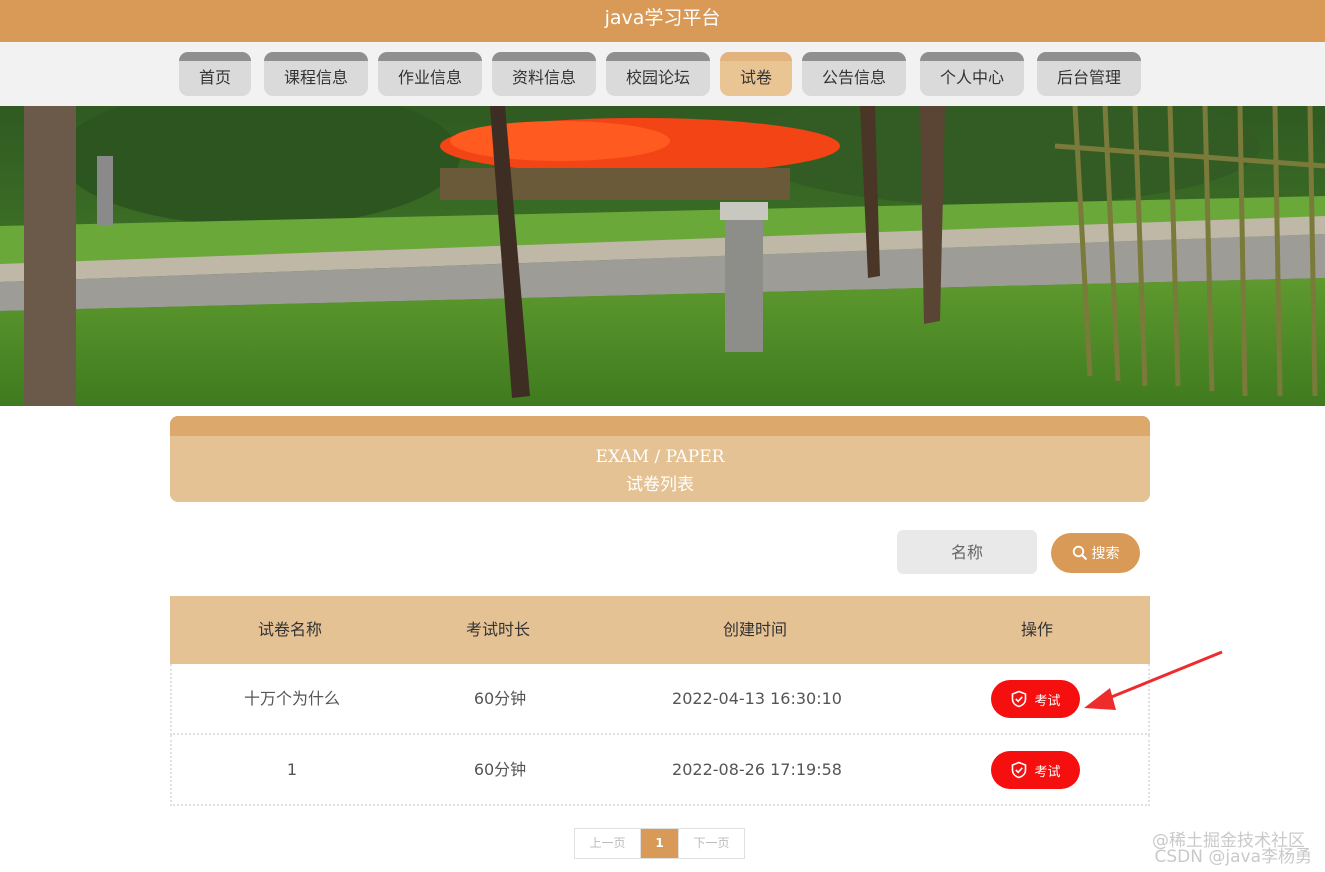 Image resolution: width=1325 pixels, height=872 pixels. I want to click on section-title-cn: 试卷列表, so click(660, 485).